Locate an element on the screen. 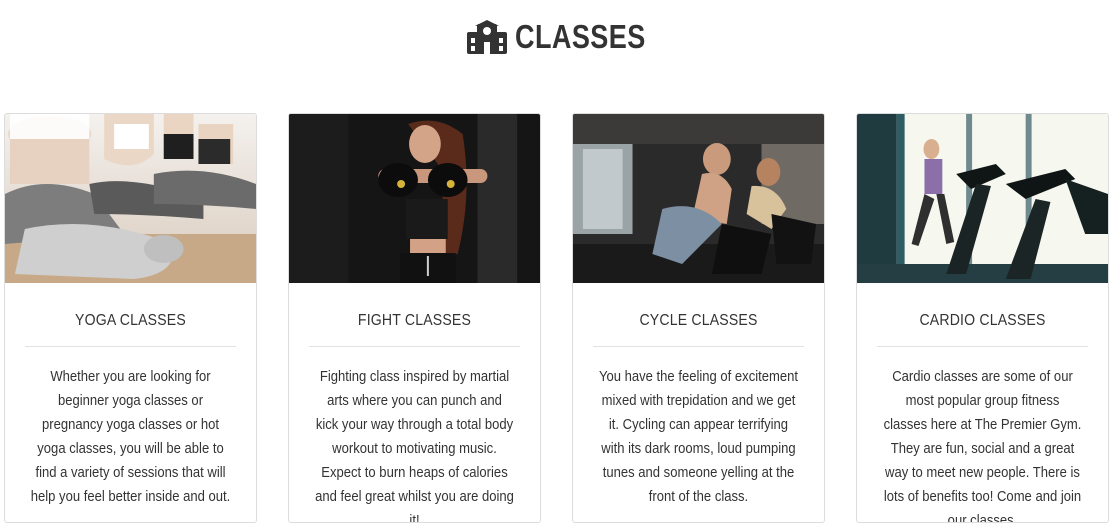 The width and height of the screenshot is (1119, 528). section-title: CLASSES is located at coordinates (559, 37).